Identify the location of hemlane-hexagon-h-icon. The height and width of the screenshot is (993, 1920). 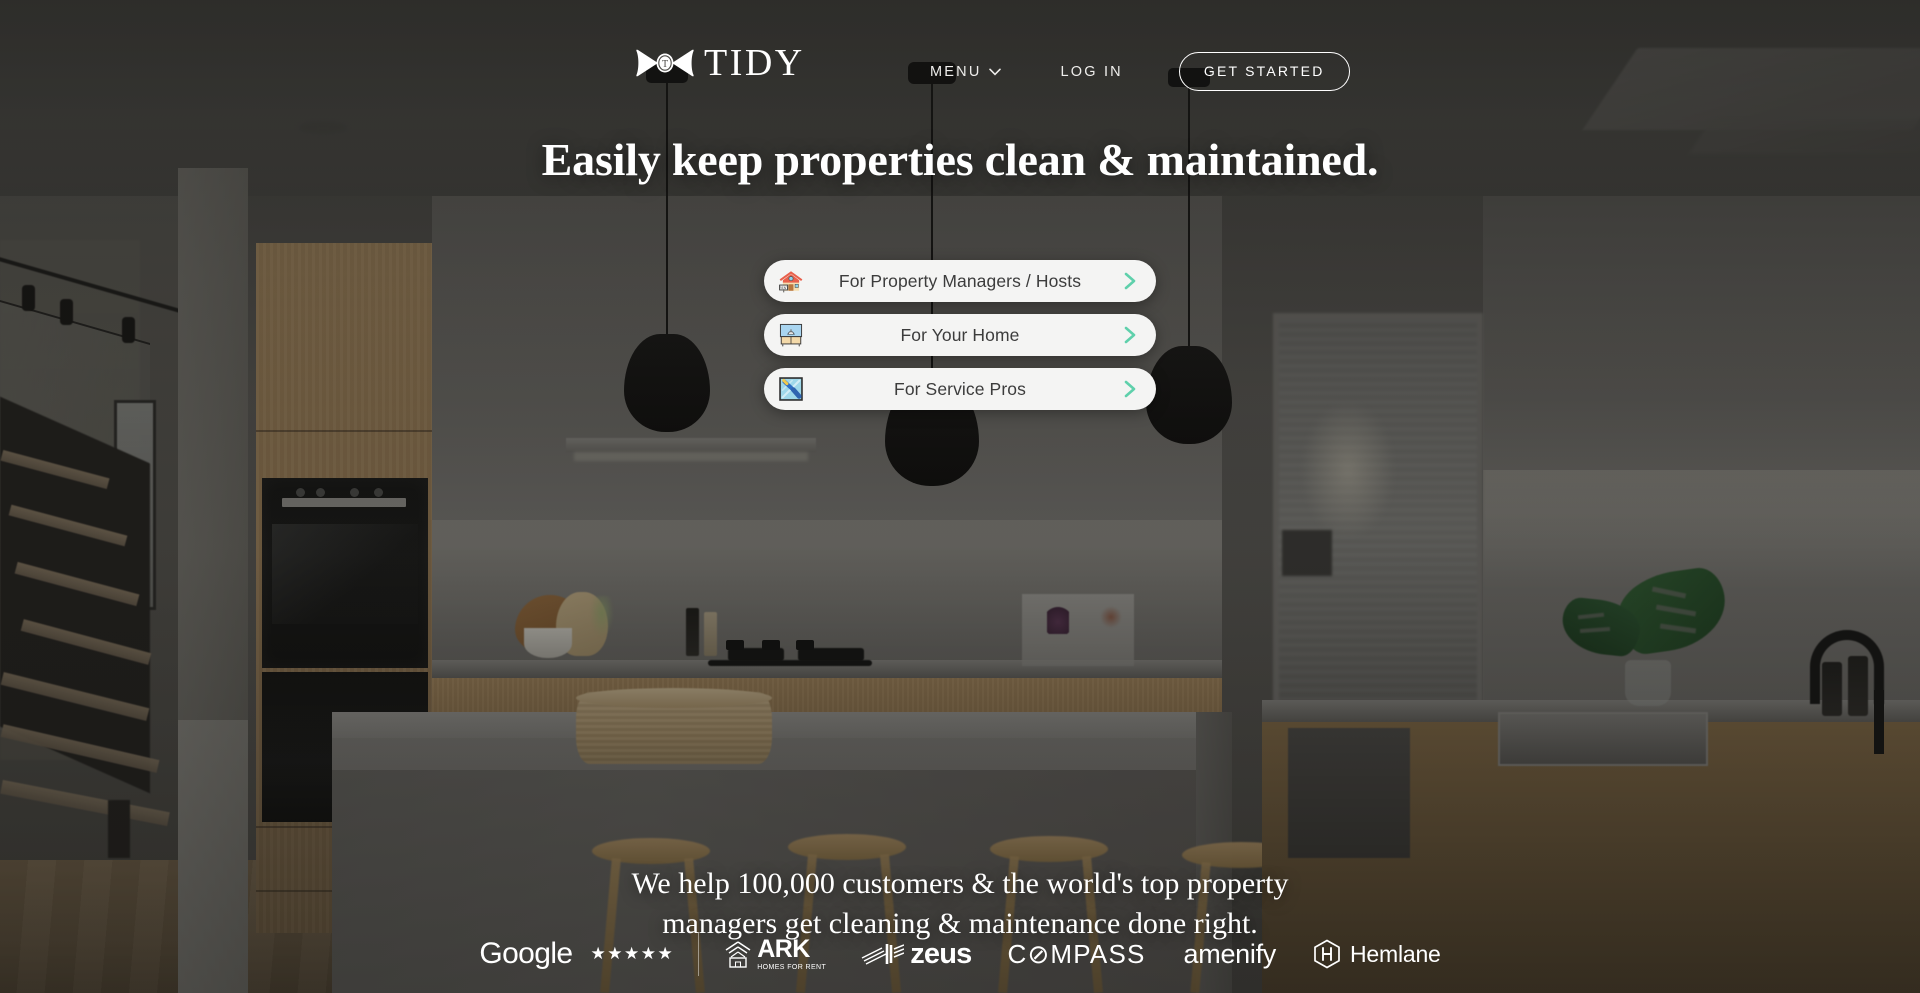
(1327, 954).